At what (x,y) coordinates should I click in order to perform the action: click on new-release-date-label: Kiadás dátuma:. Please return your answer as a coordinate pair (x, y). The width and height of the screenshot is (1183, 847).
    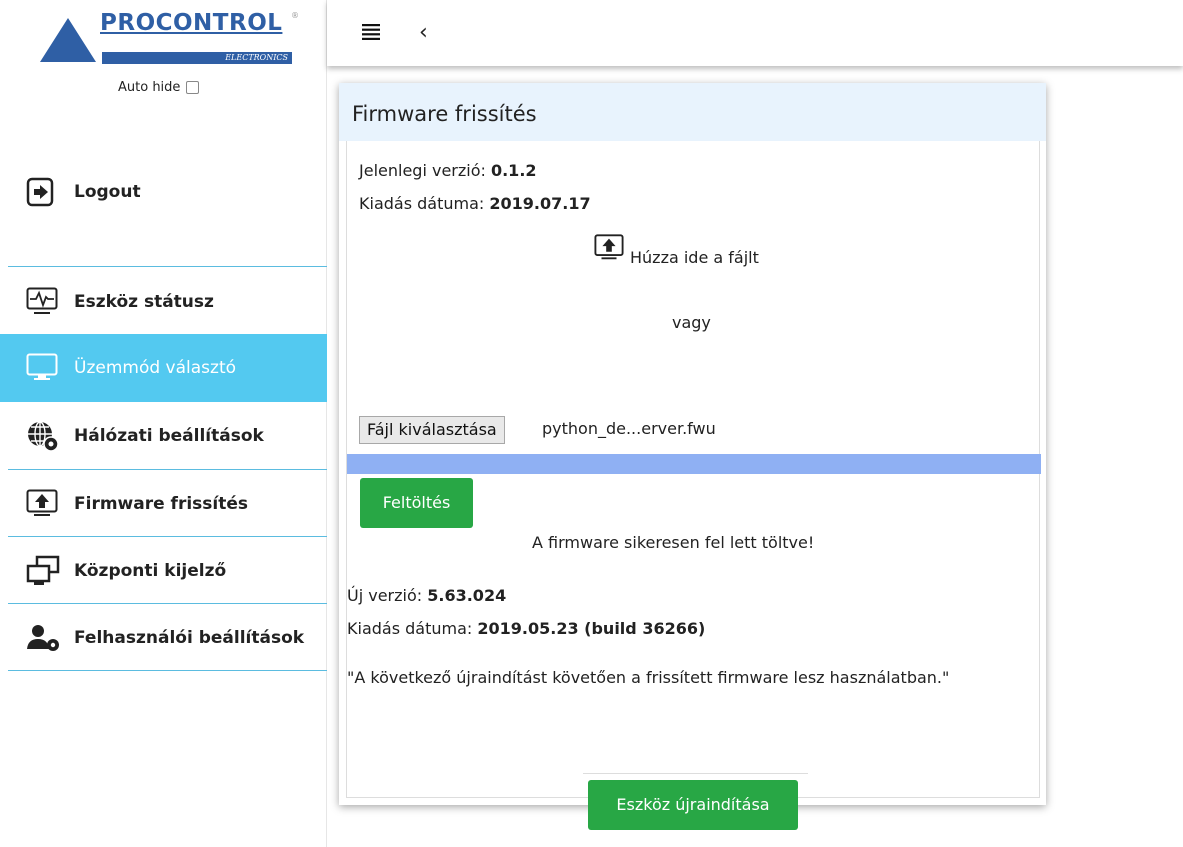
    Looking at the image, I should click on (412, 628).